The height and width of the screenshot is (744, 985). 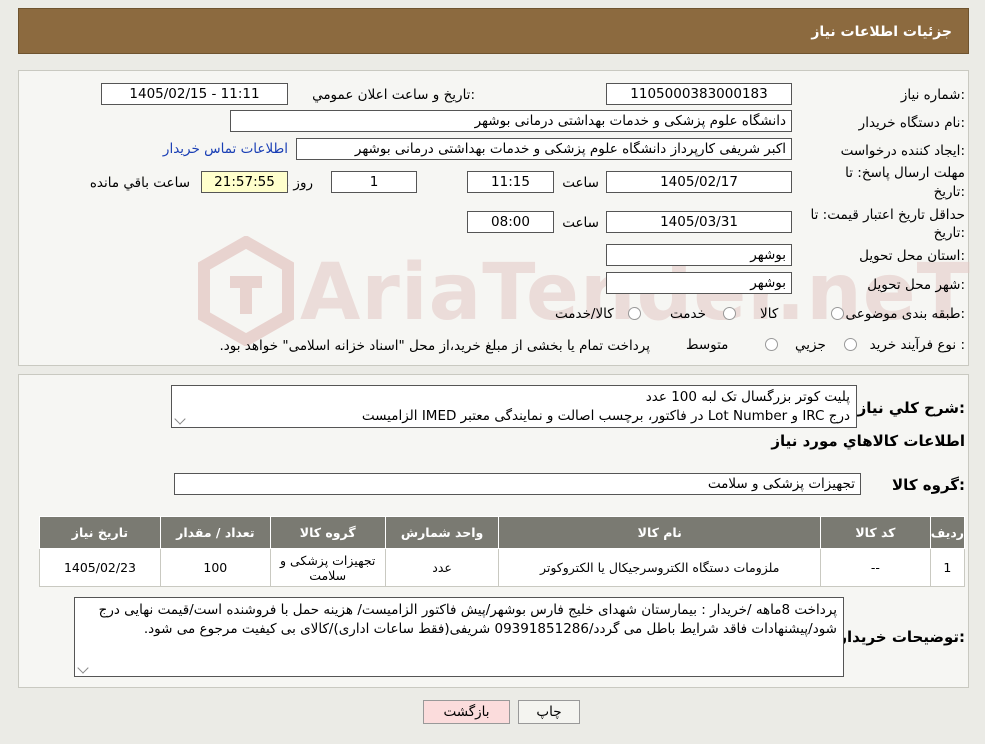 I want to click on category-goods-label: کالا, so click(x=769, y=314).